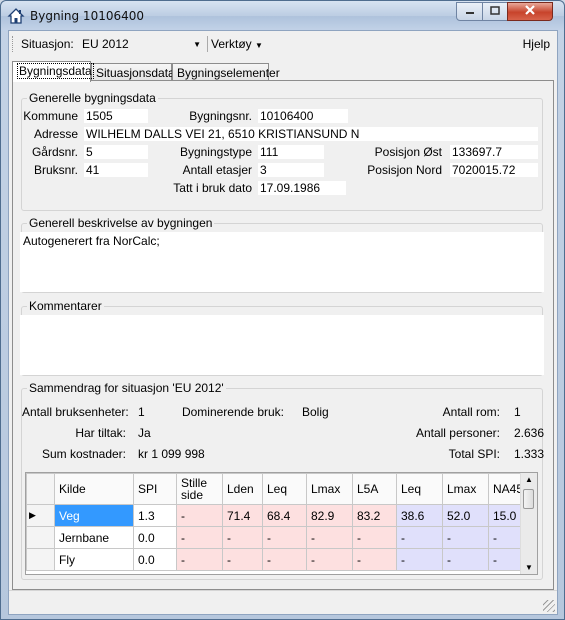 Image resolution: width=565 pixels, height=620 pixels. What do you see at coordinates (199, 489) in the screenshot?
I see `column-header: Stille side` at bounding box center [199, 489].